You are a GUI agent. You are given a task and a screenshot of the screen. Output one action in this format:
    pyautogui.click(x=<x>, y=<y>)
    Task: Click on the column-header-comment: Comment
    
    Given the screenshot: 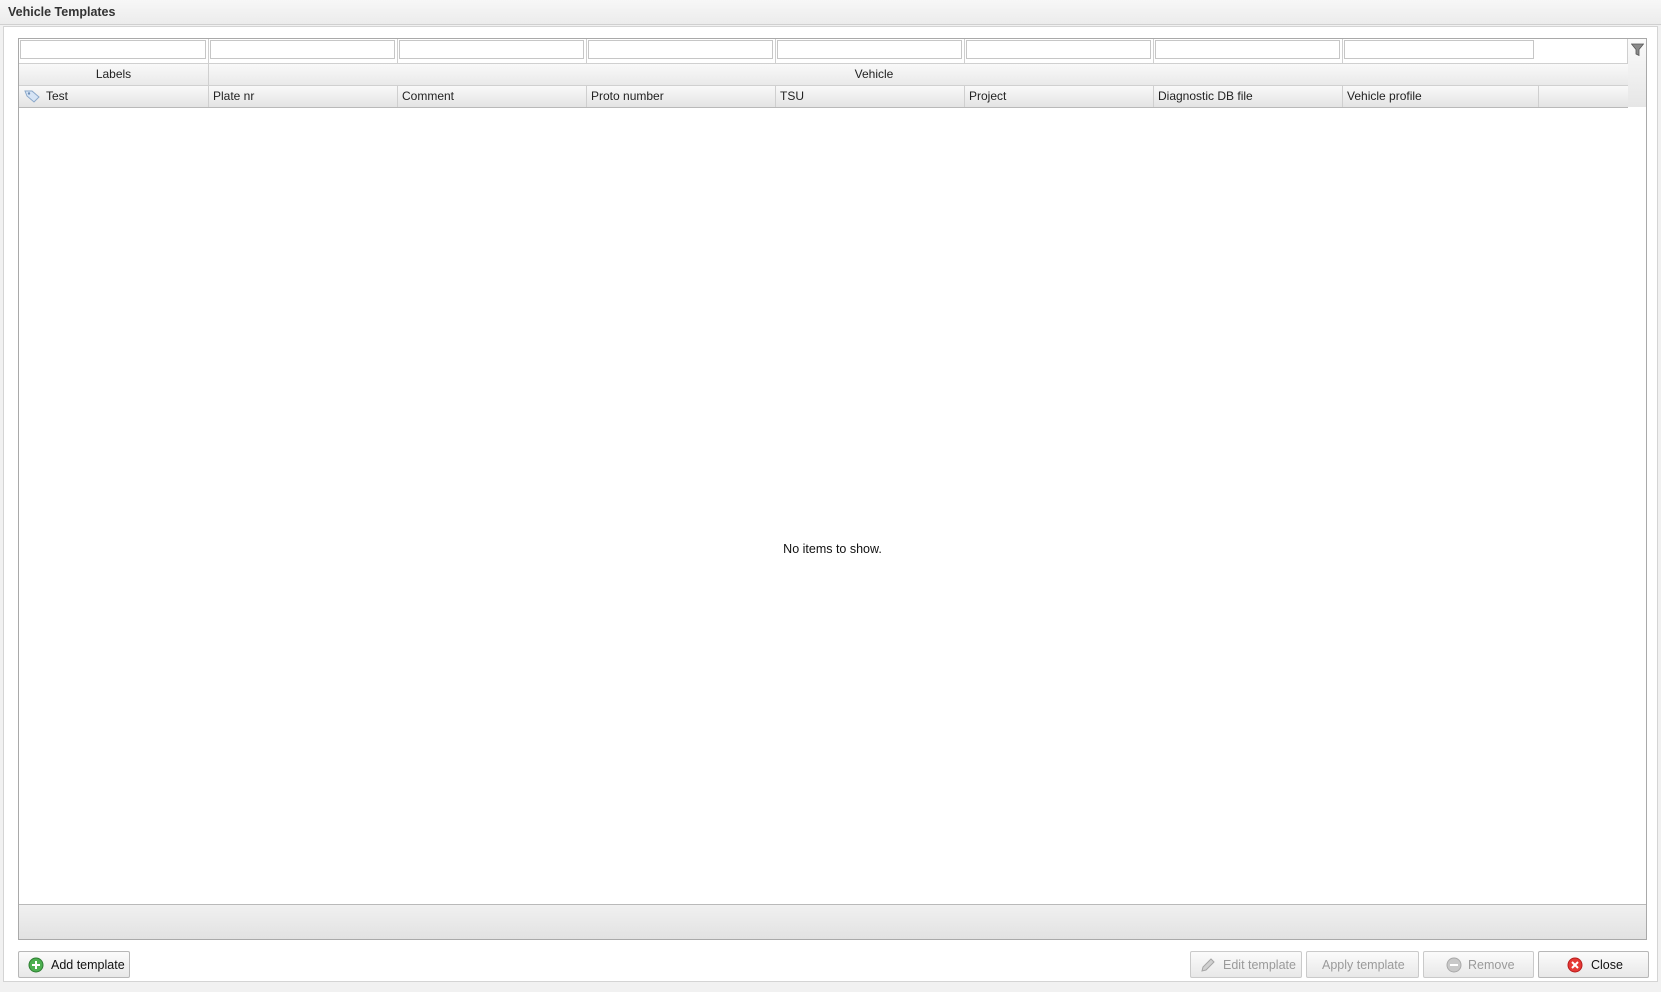 What is the action you would take?
    pyautogui.click(x=492, y=96)
    